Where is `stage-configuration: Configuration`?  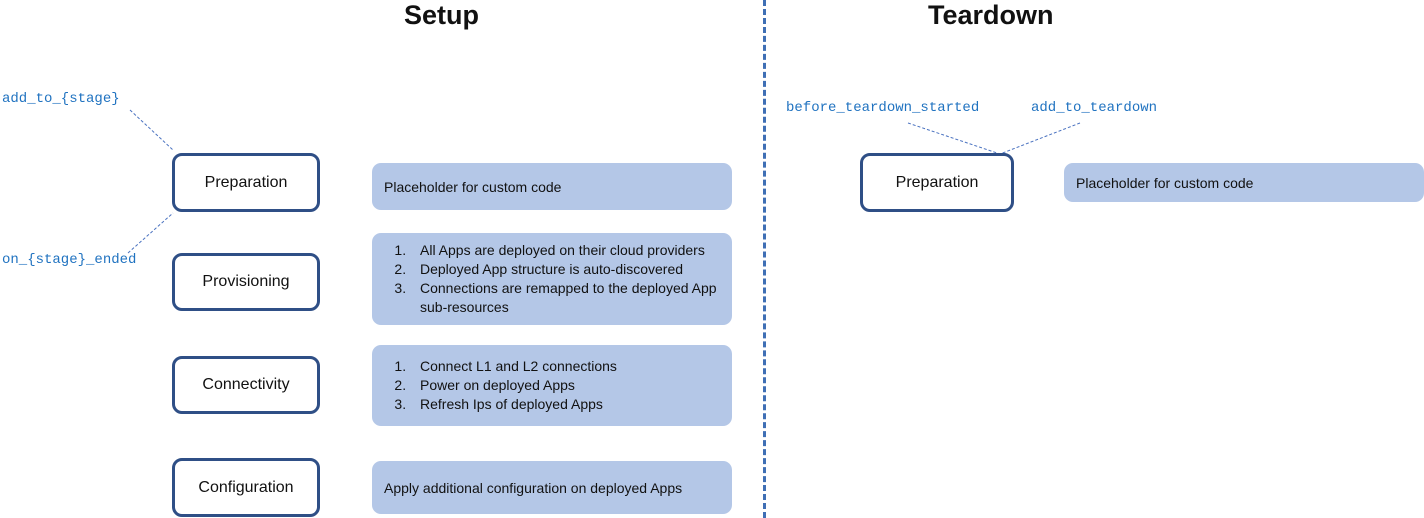
stage-configuration: Configuration is located at coordinates (246, 487).